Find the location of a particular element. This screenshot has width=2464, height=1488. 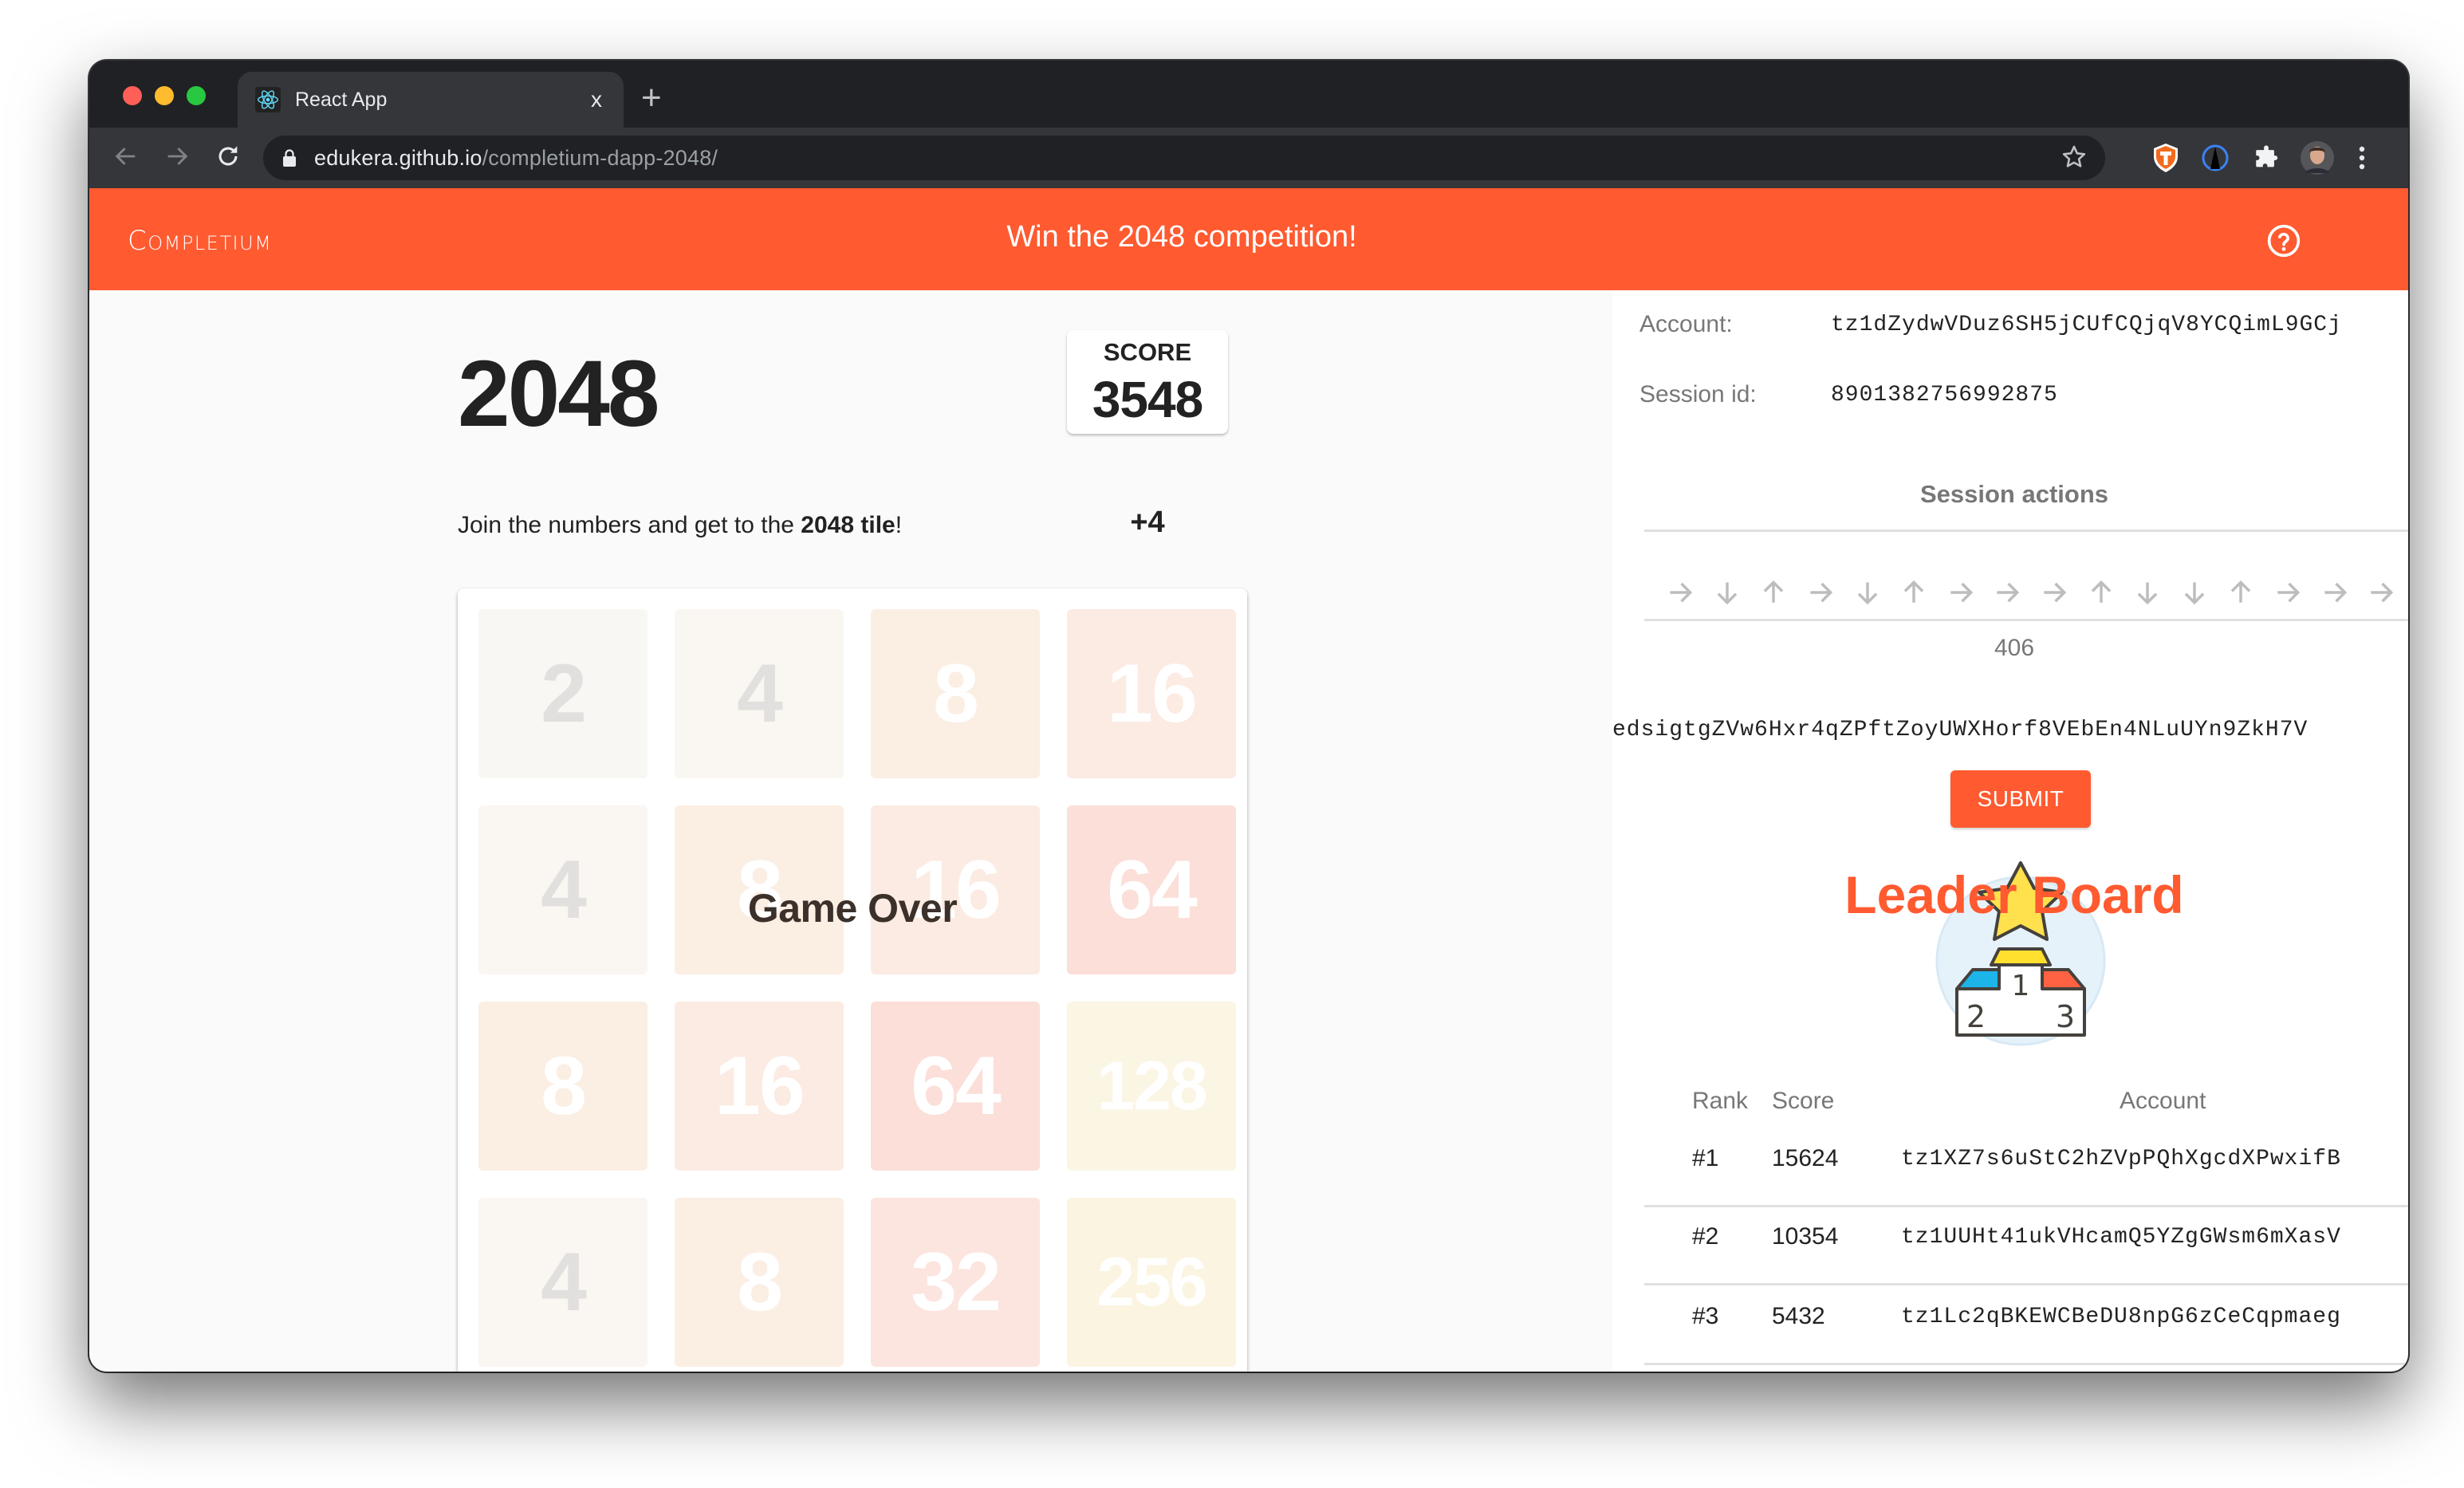

compass-extension-icon is located at coordinates (2215, 158).